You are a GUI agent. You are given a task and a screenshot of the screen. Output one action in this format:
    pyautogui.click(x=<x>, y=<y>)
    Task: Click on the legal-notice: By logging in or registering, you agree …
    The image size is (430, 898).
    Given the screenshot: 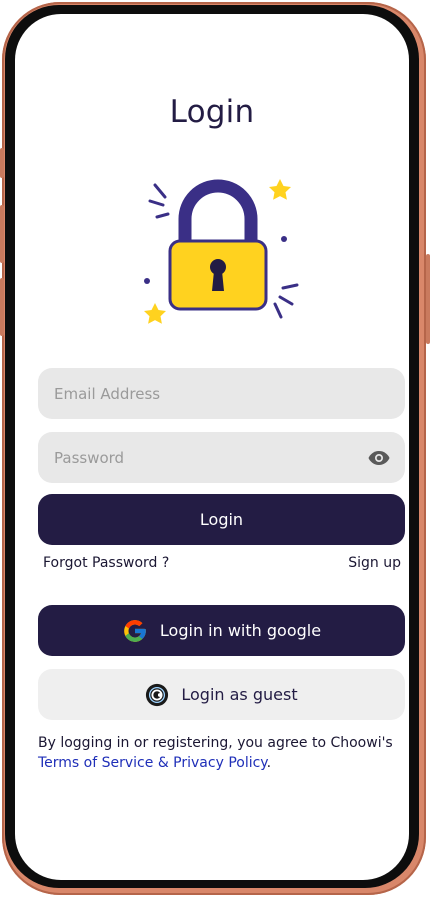 What is the action you would take?
    pyautogui.click(x=218, y=753)
    